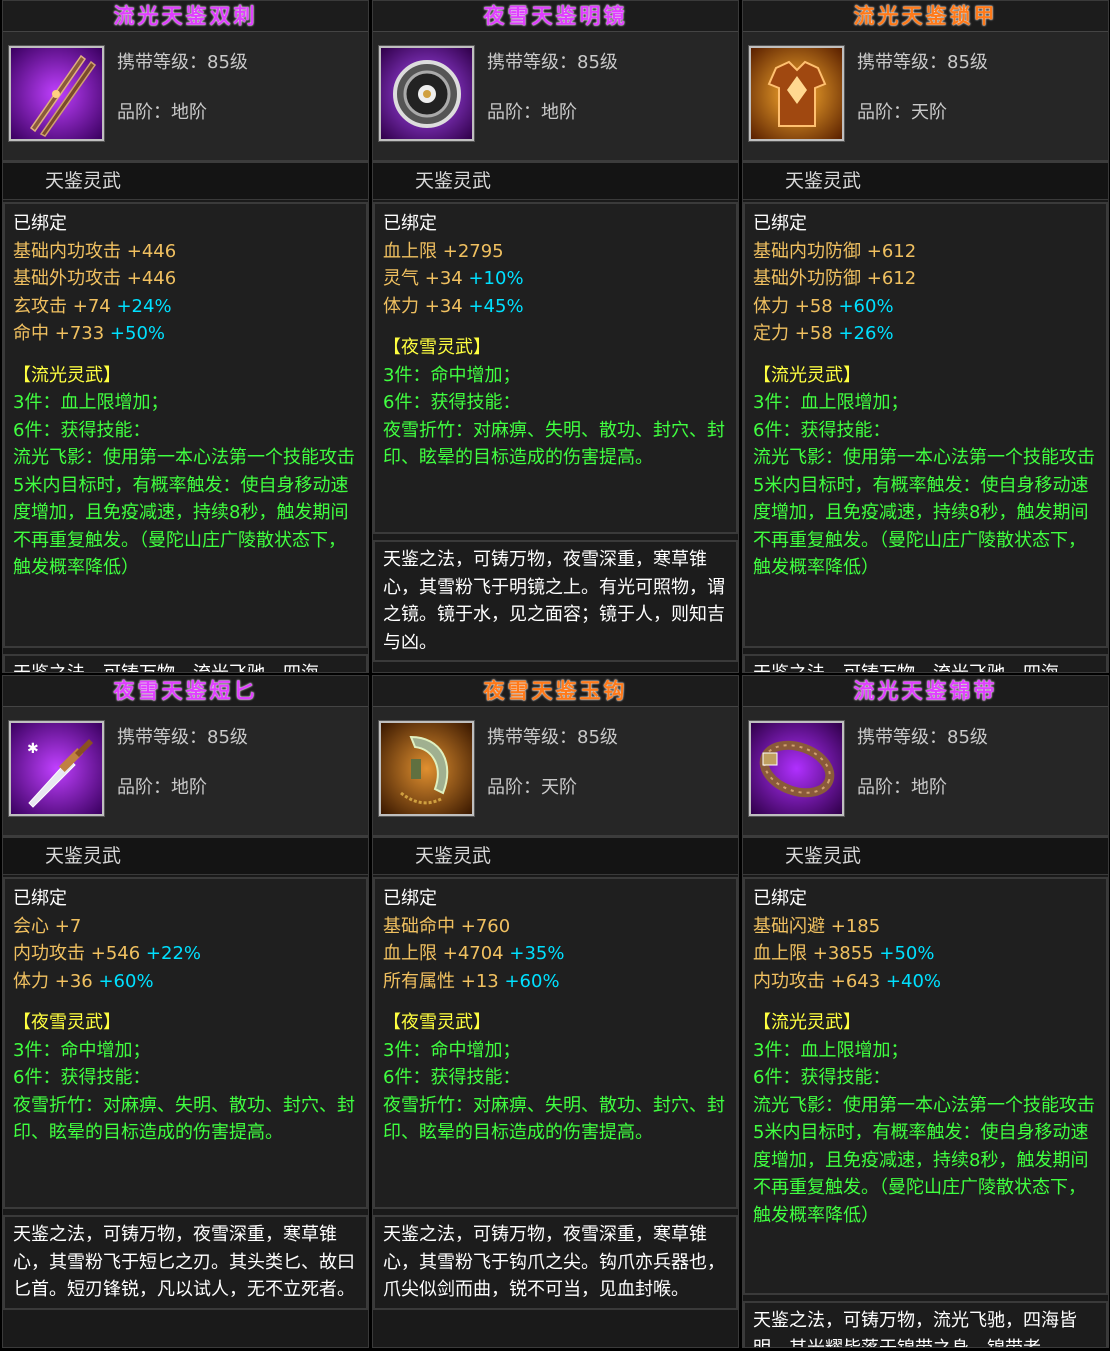 This screenshot has height=1351, width=1110. I want to click on stat-row: 血上限 +2795, so click(443, 251).